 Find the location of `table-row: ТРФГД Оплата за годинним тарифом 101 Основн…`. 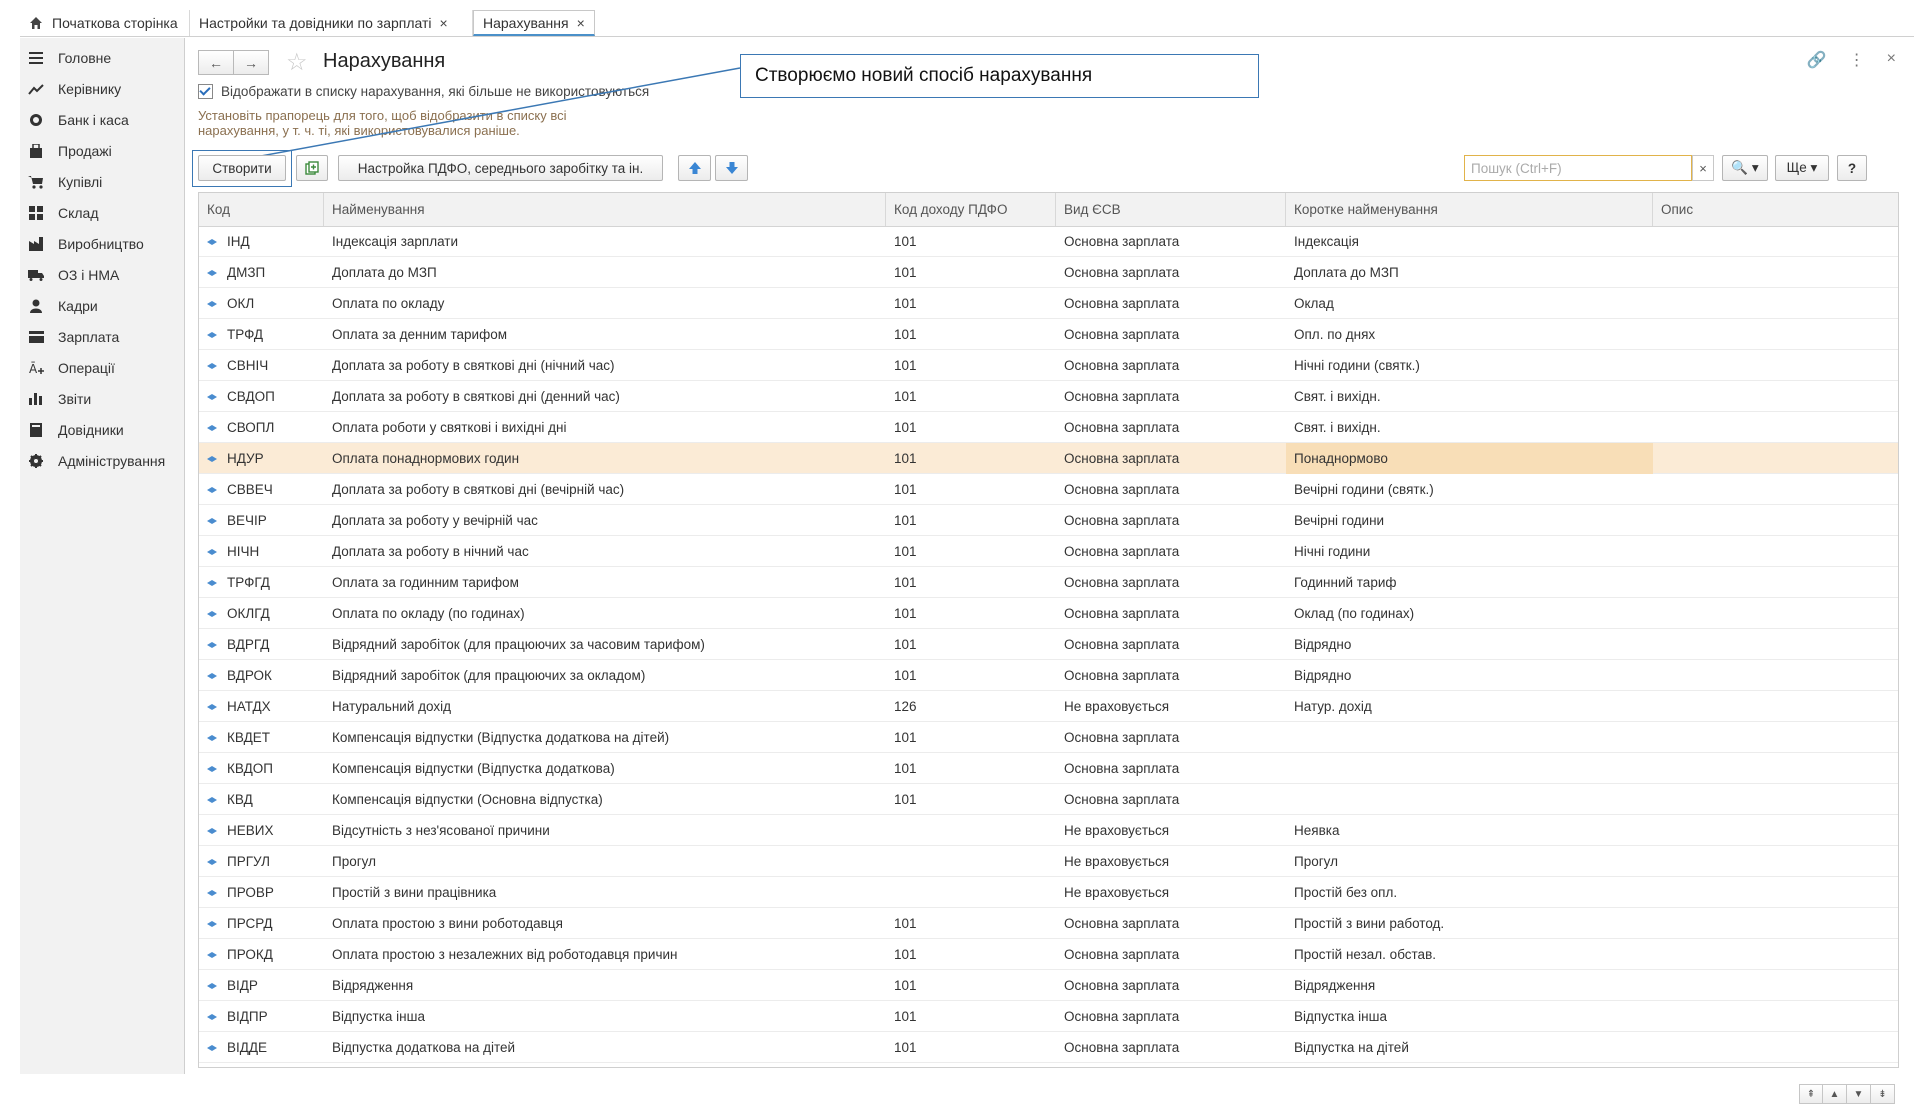

table-row: ТРФГД Оплата за годинним тарифом 101 Основн… is located at coordinates (1048, 582).